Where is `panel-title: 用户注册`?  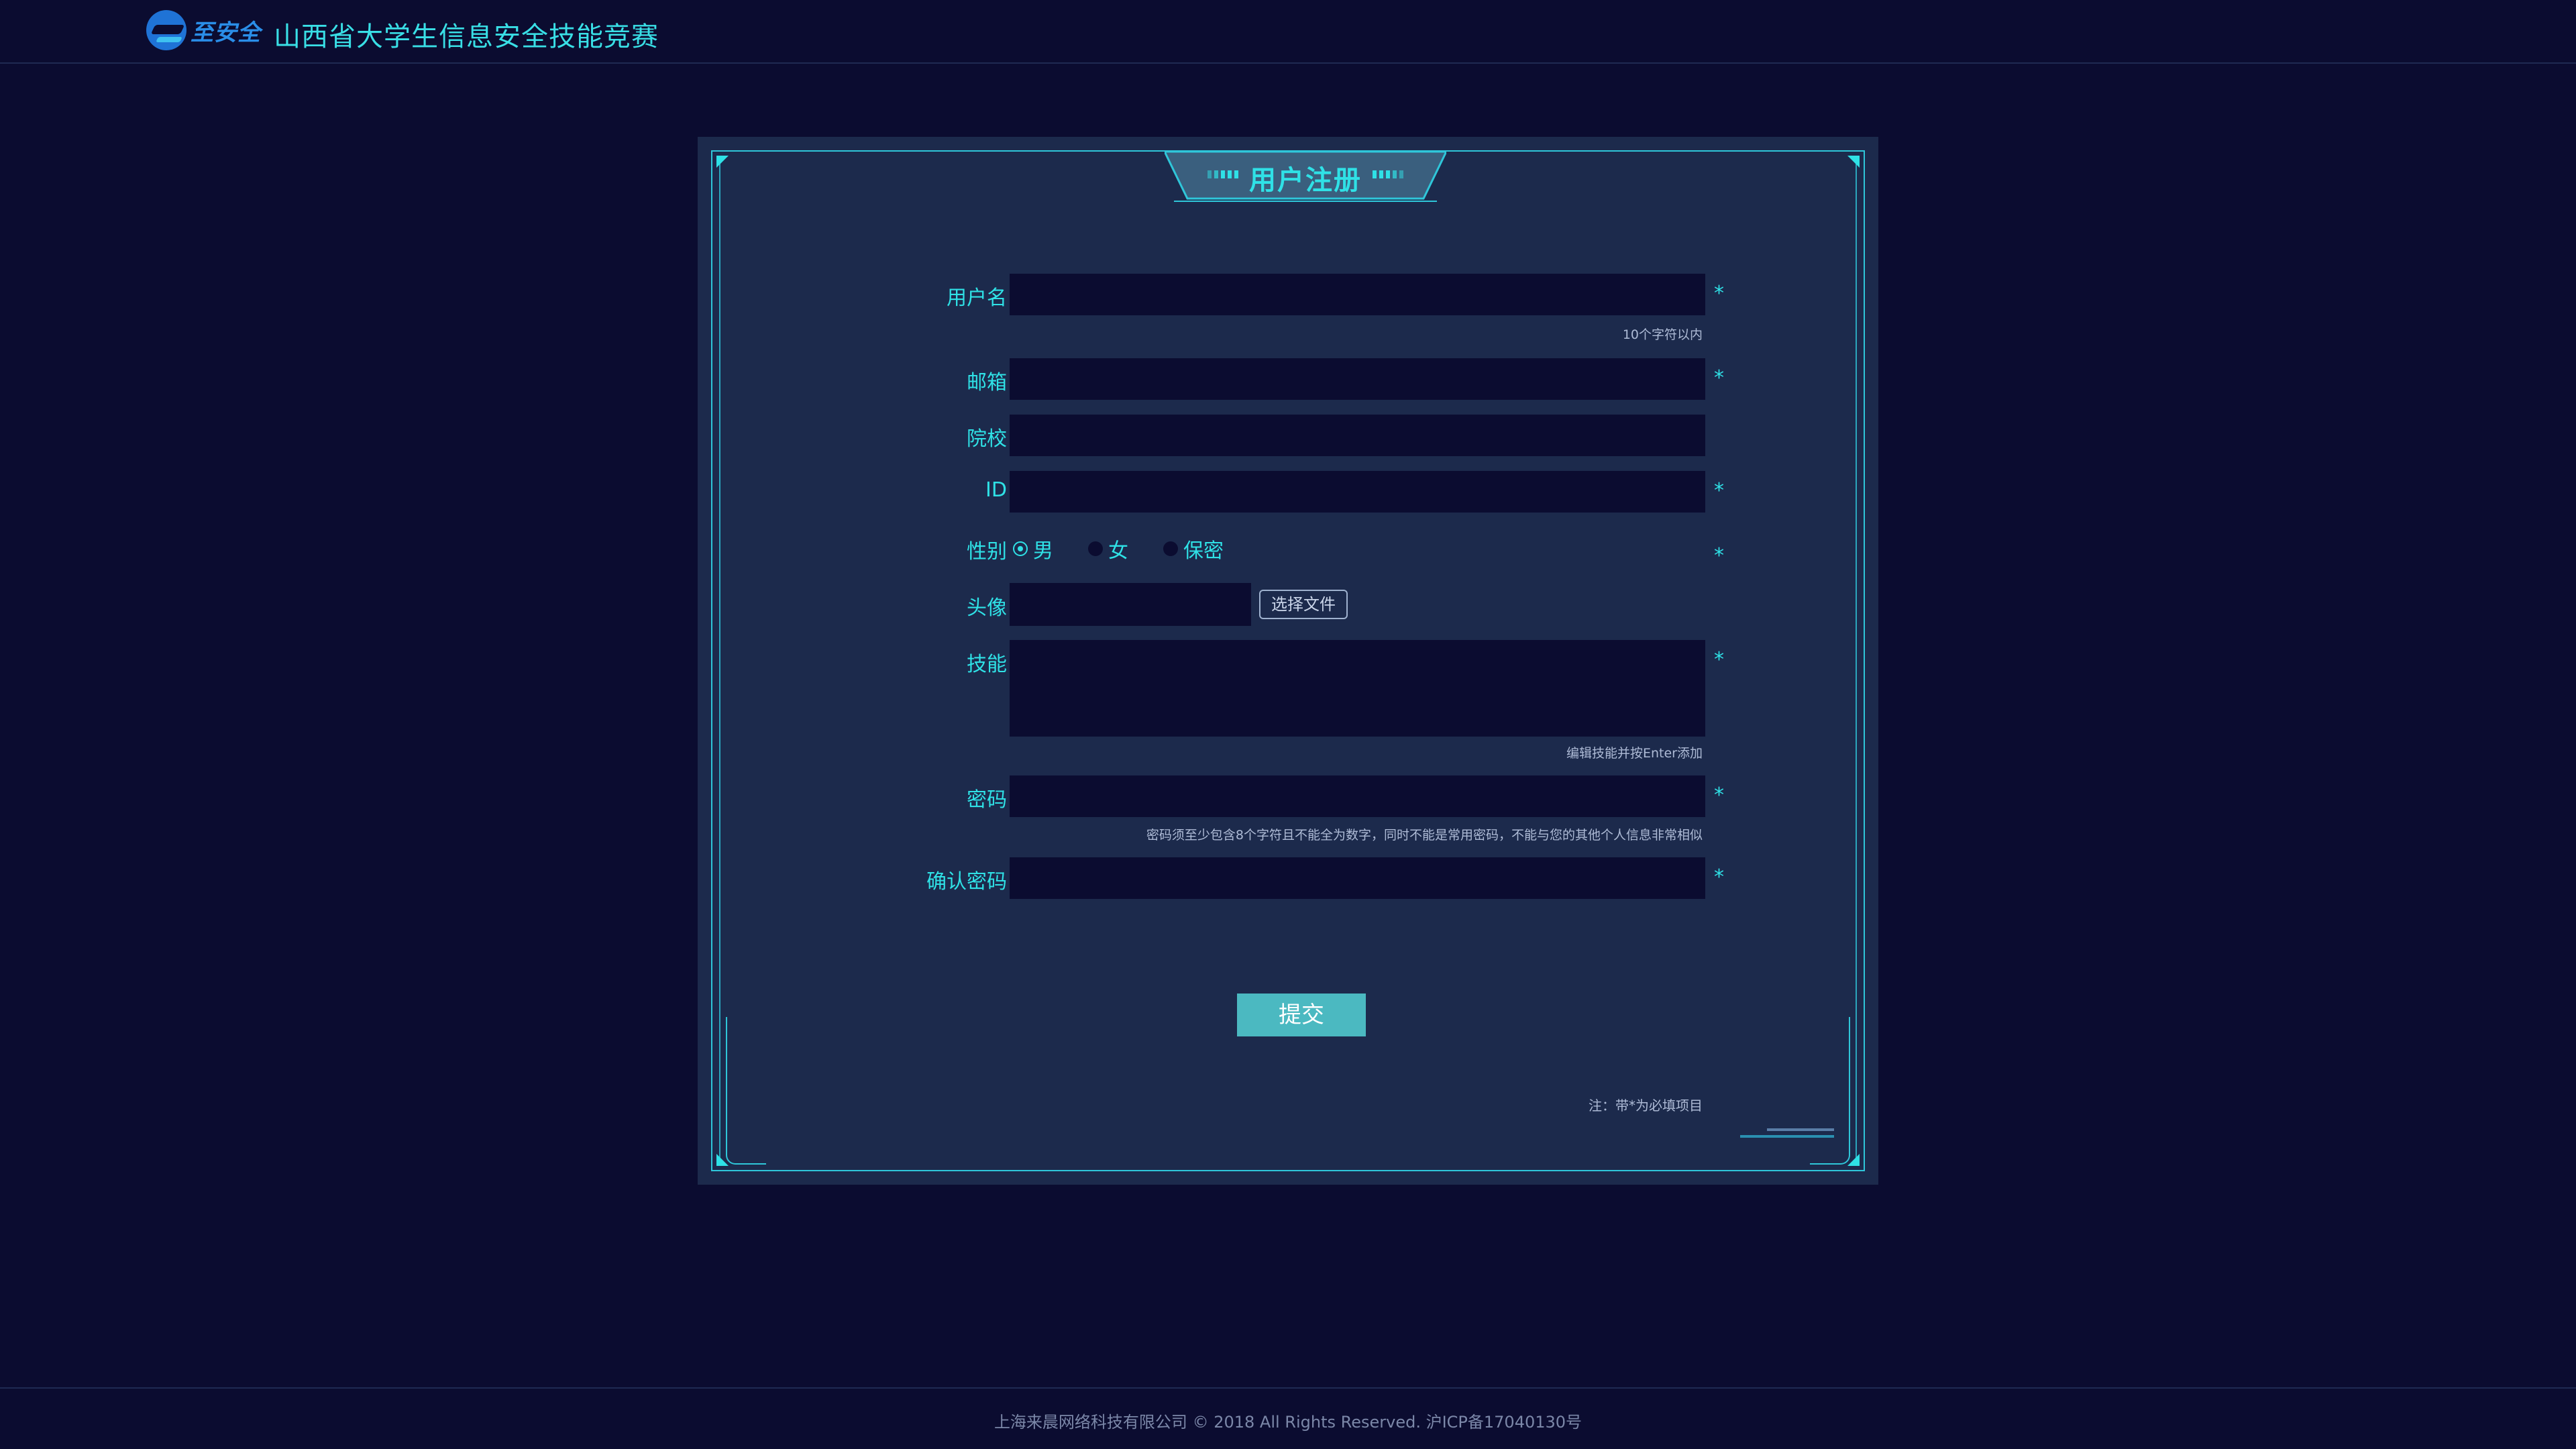
panel-title: 用户注册 is located at coordinates (1305, 180).